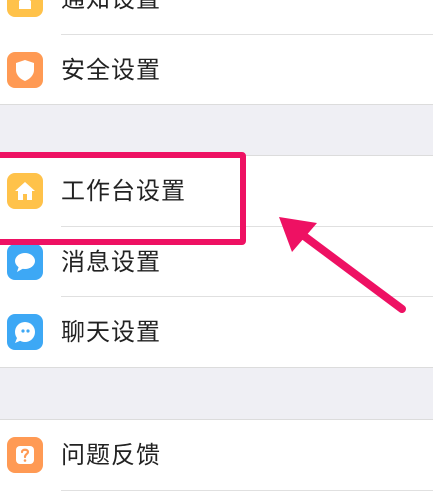  I want to click on notification-settings-label: 通知设置, so click(111, 17).